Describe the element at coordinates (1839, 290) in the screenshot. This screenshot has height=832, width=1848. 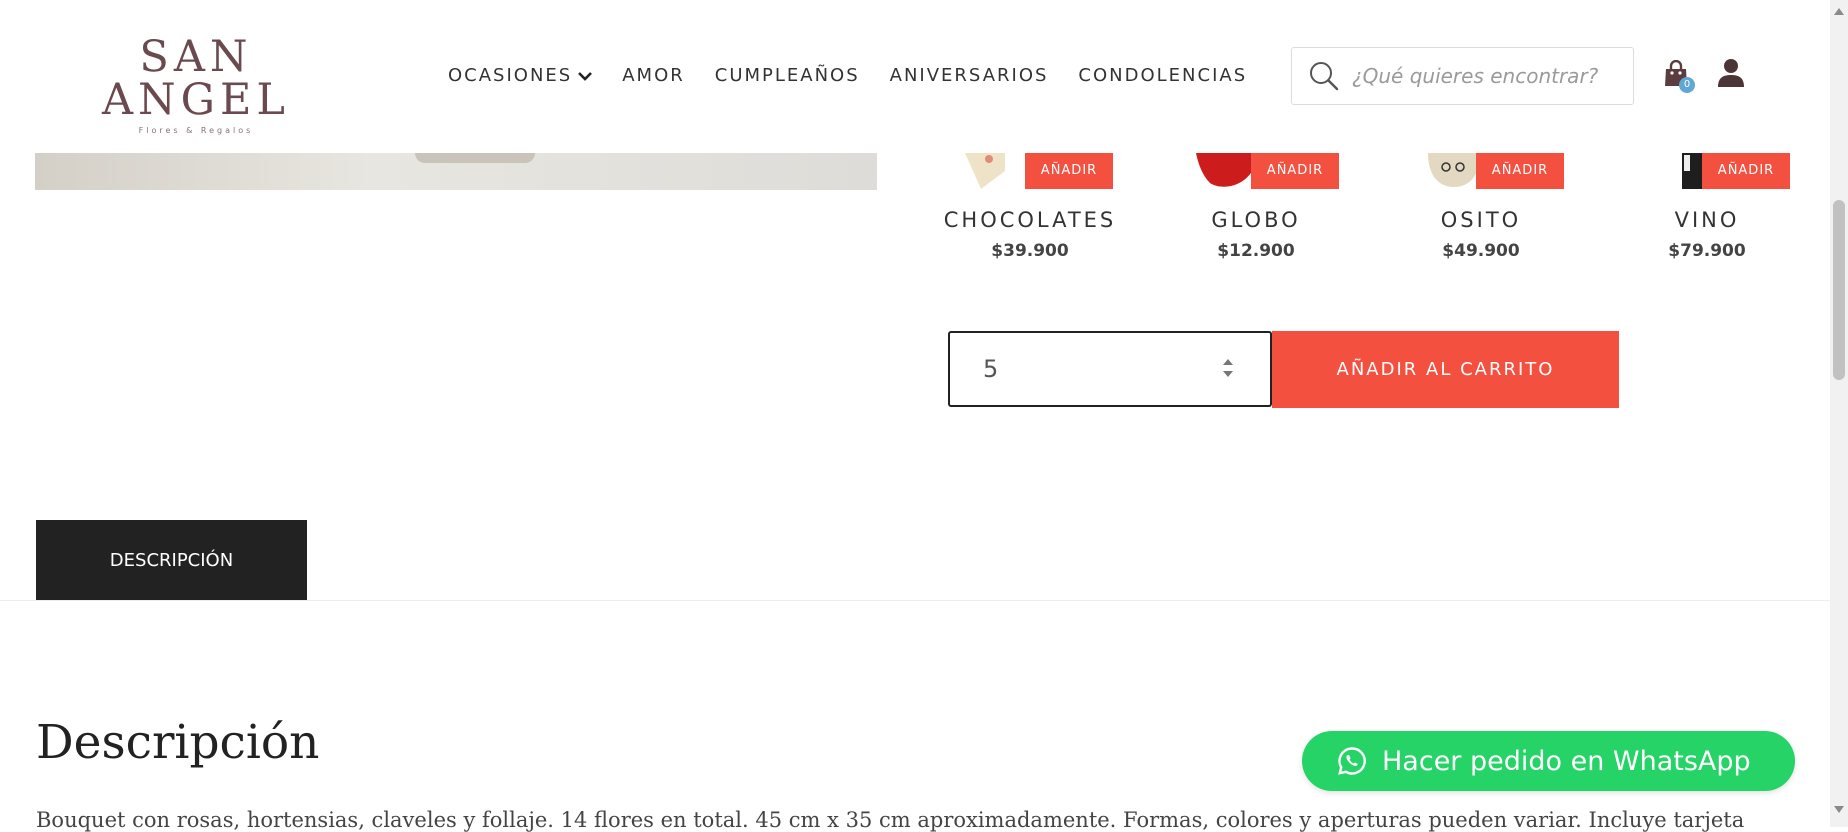
I see `scroll-thumb` at that location.